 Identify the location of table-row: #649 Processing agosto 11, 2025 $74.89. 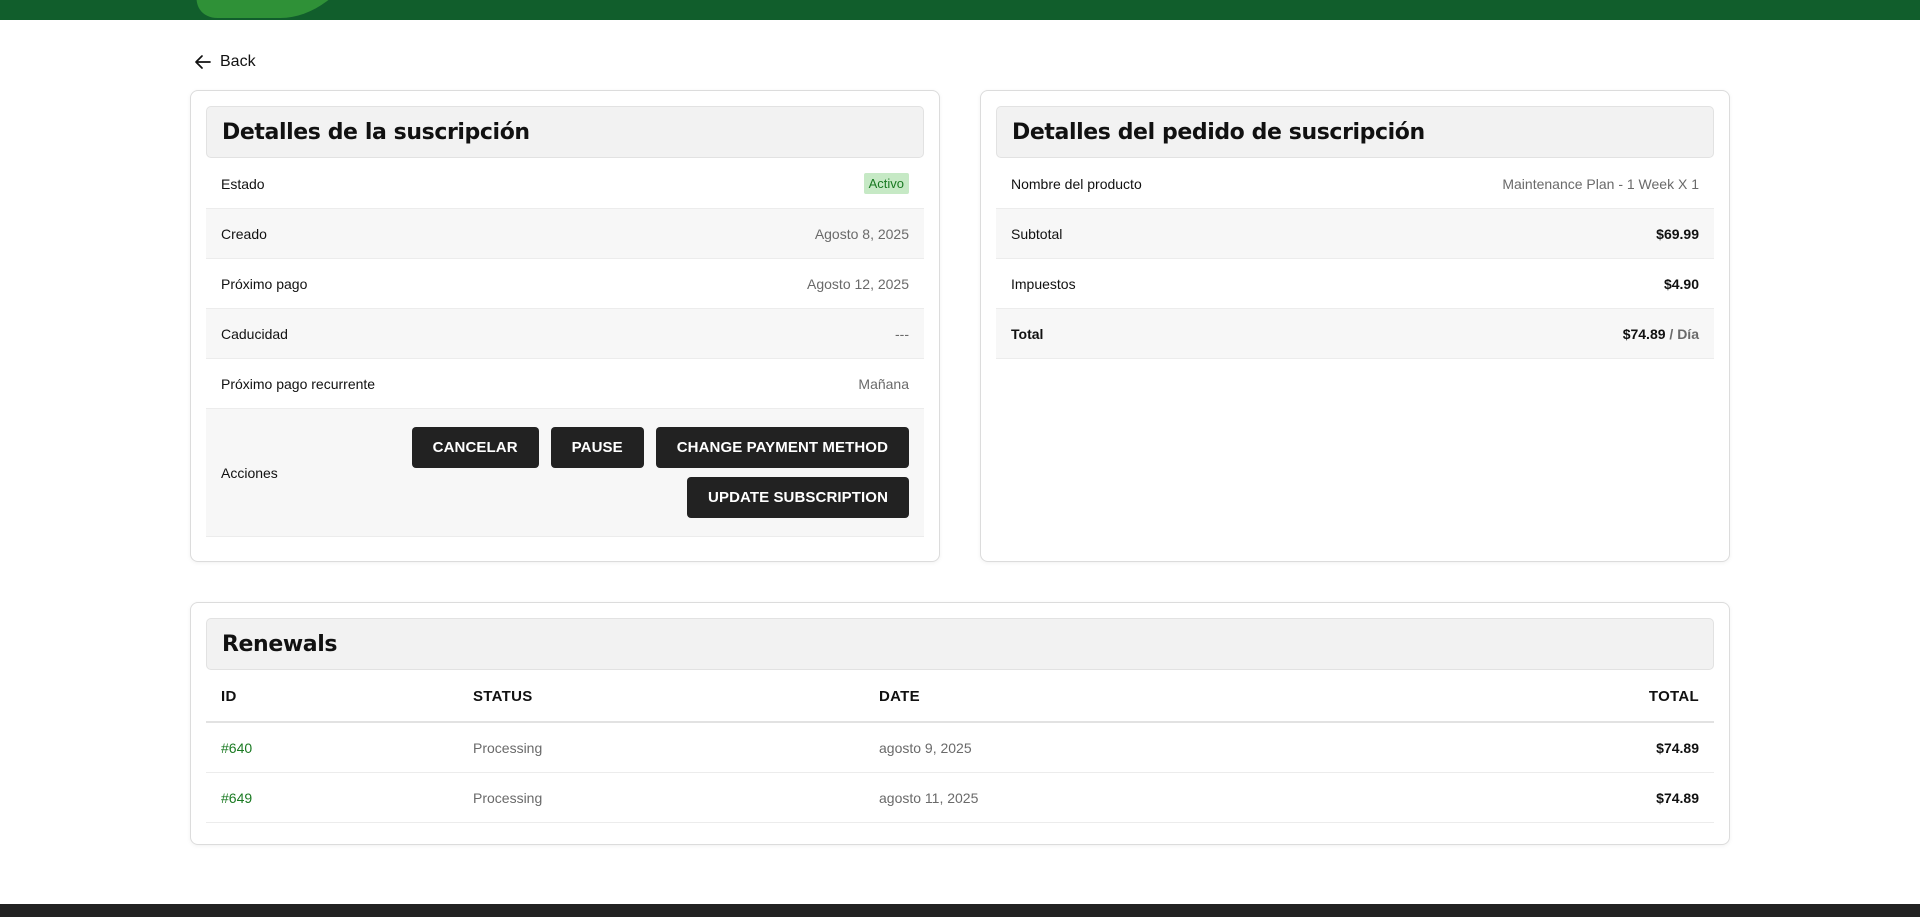
(960, 797).